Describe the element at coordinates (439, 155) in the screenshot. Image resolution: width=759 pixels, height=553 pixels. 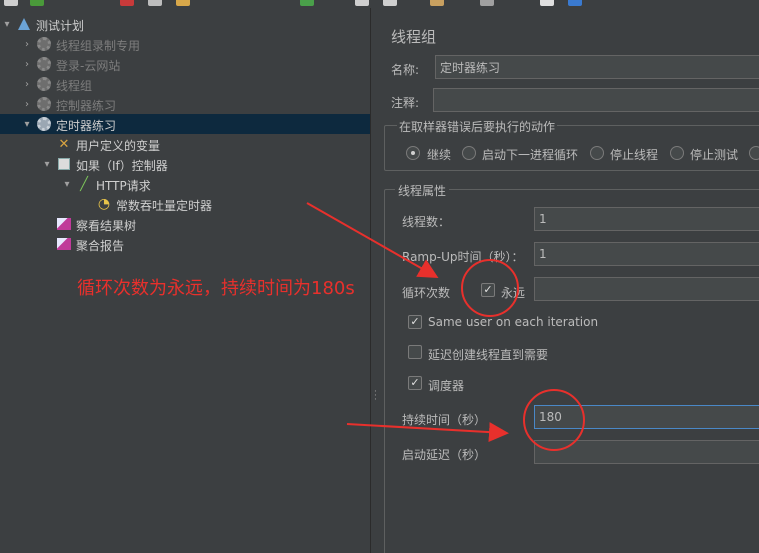
I see `radio-continue-label: 继续` at that location.